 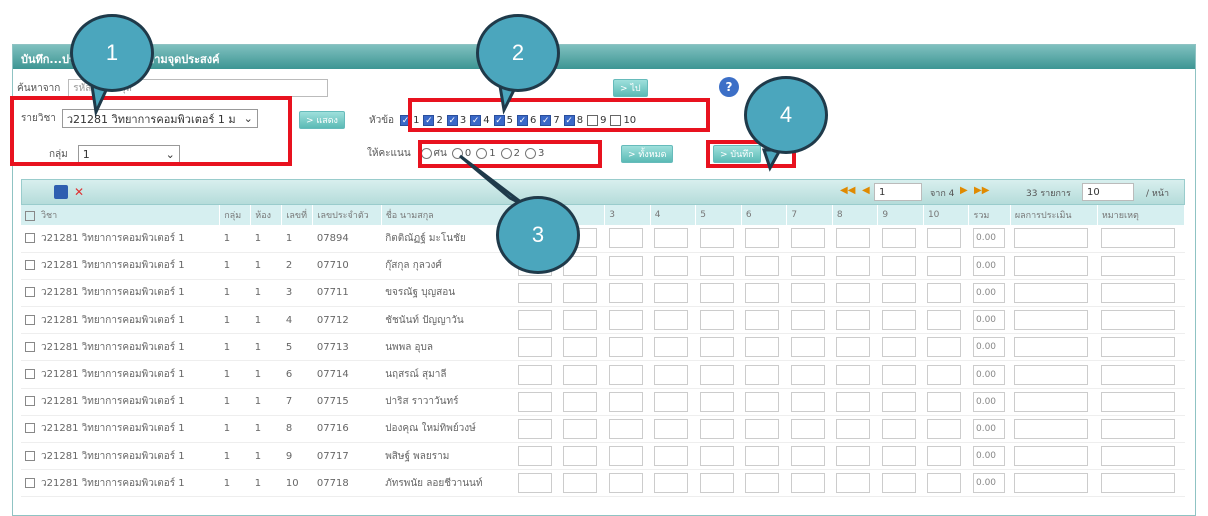 I want to click on callout-3: 3, so click(x=538, y=235).